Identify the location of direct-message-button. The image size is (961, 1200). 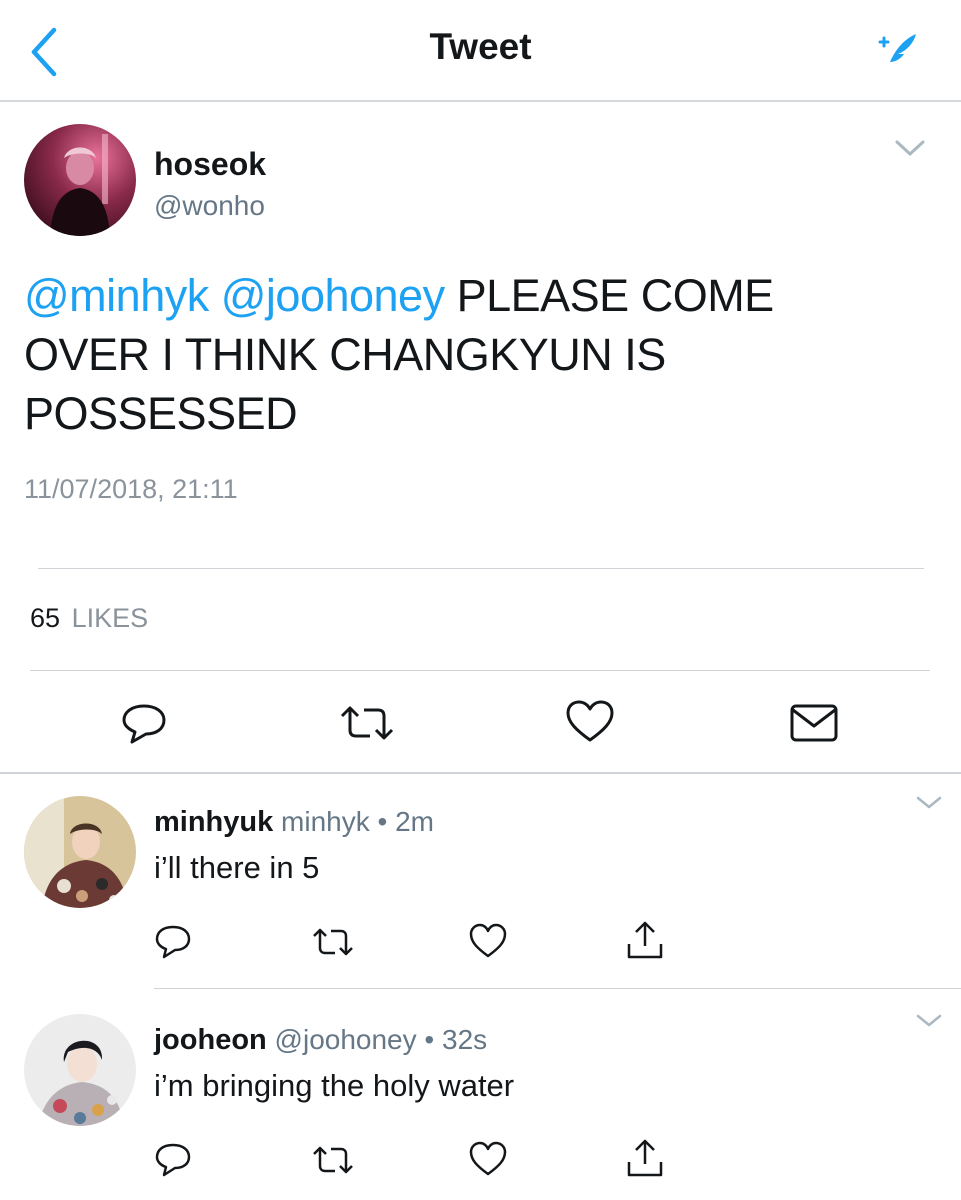
(814, 723).